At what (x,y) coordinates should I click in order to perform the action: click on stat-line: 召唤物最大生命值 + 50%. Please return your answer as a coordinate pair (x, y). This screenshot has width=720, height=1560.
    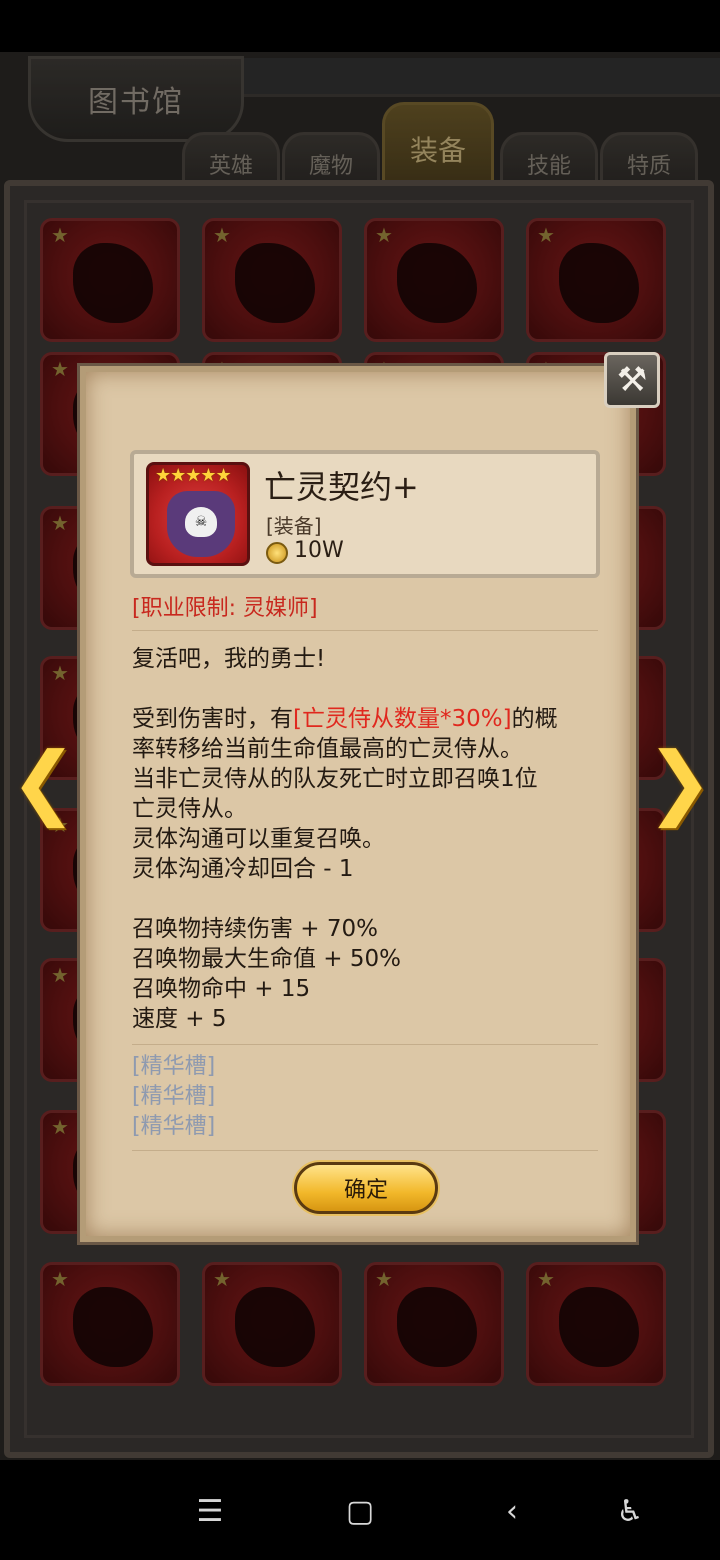
    Looking at the image, I should click on (267, 959).